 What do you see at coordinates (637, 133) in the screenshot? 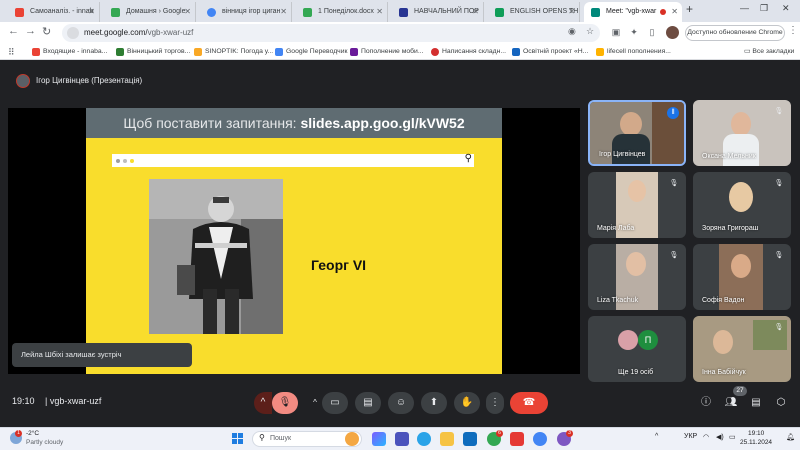
I see `participant-tile: ⦀ Ігор Цигвінцев` at bounding box center [637, 133].